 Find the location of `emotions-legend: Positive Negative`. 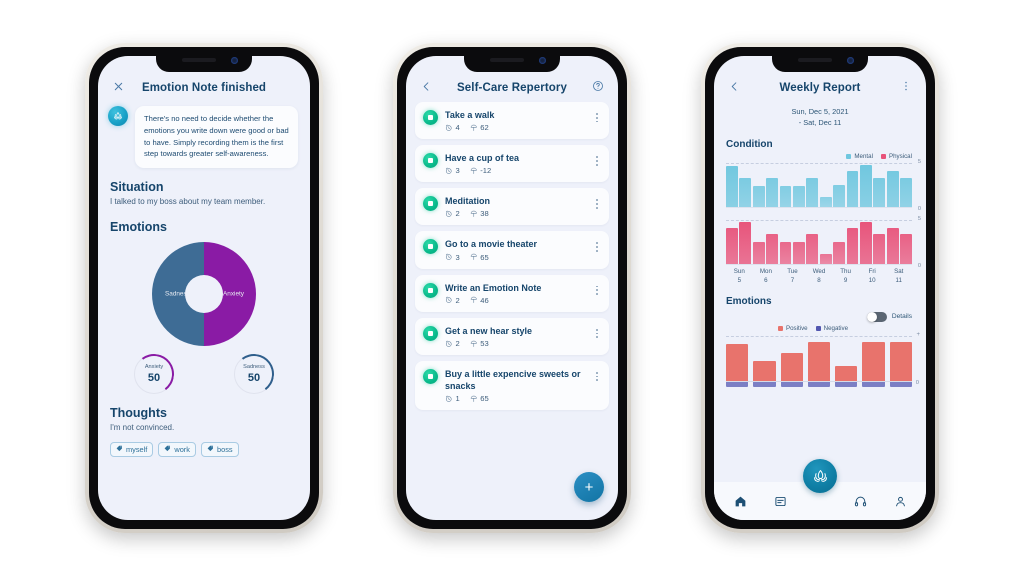

emotions-legend: Positive Negative is located at coordinates (820, 327).